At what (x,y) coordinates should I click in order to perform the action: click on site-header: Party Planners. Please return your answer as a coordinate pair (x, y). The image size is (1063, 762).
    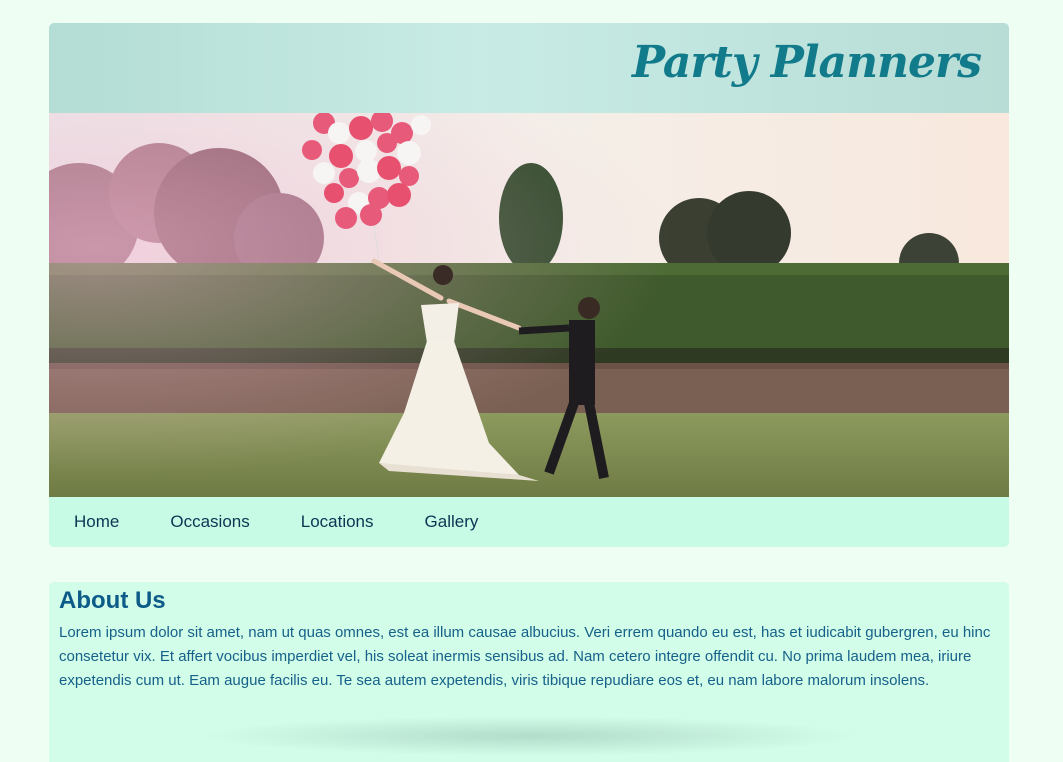
    Looking at the image, I should click on (529, 68).